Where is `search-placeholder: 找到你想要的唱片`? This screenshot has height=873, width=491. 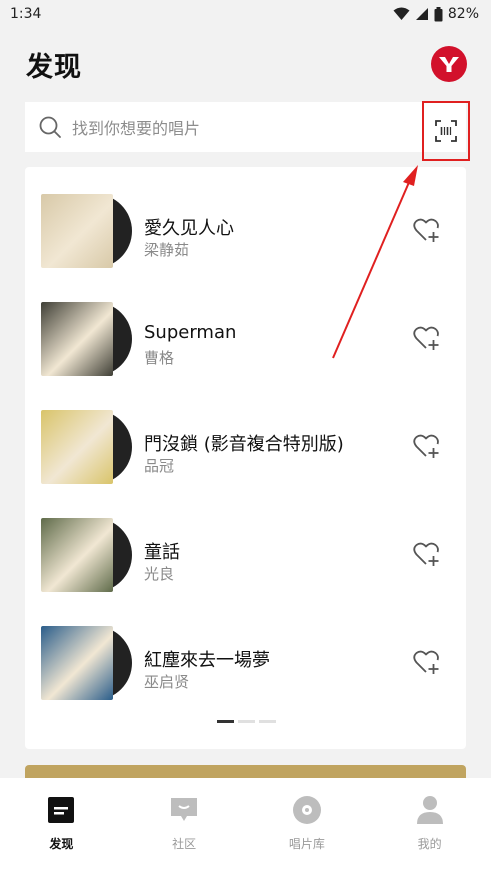
search-placeholder: 找到你想要的唱片 is located at coordinates (136, 128).